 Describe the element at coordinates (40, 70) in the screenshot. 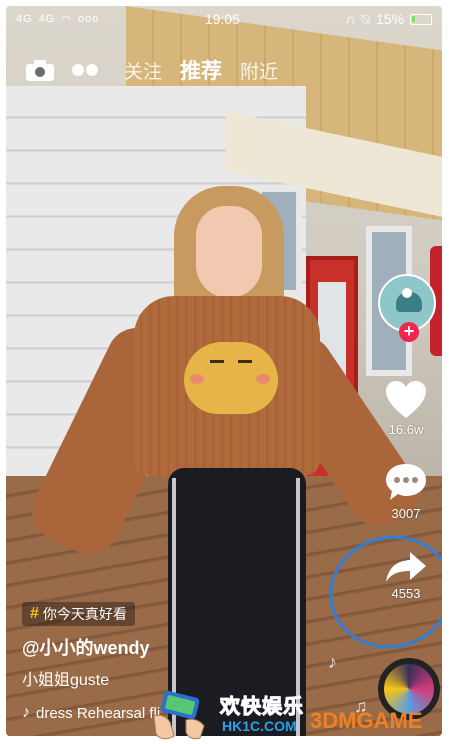

I see `camera-icon` at that location.